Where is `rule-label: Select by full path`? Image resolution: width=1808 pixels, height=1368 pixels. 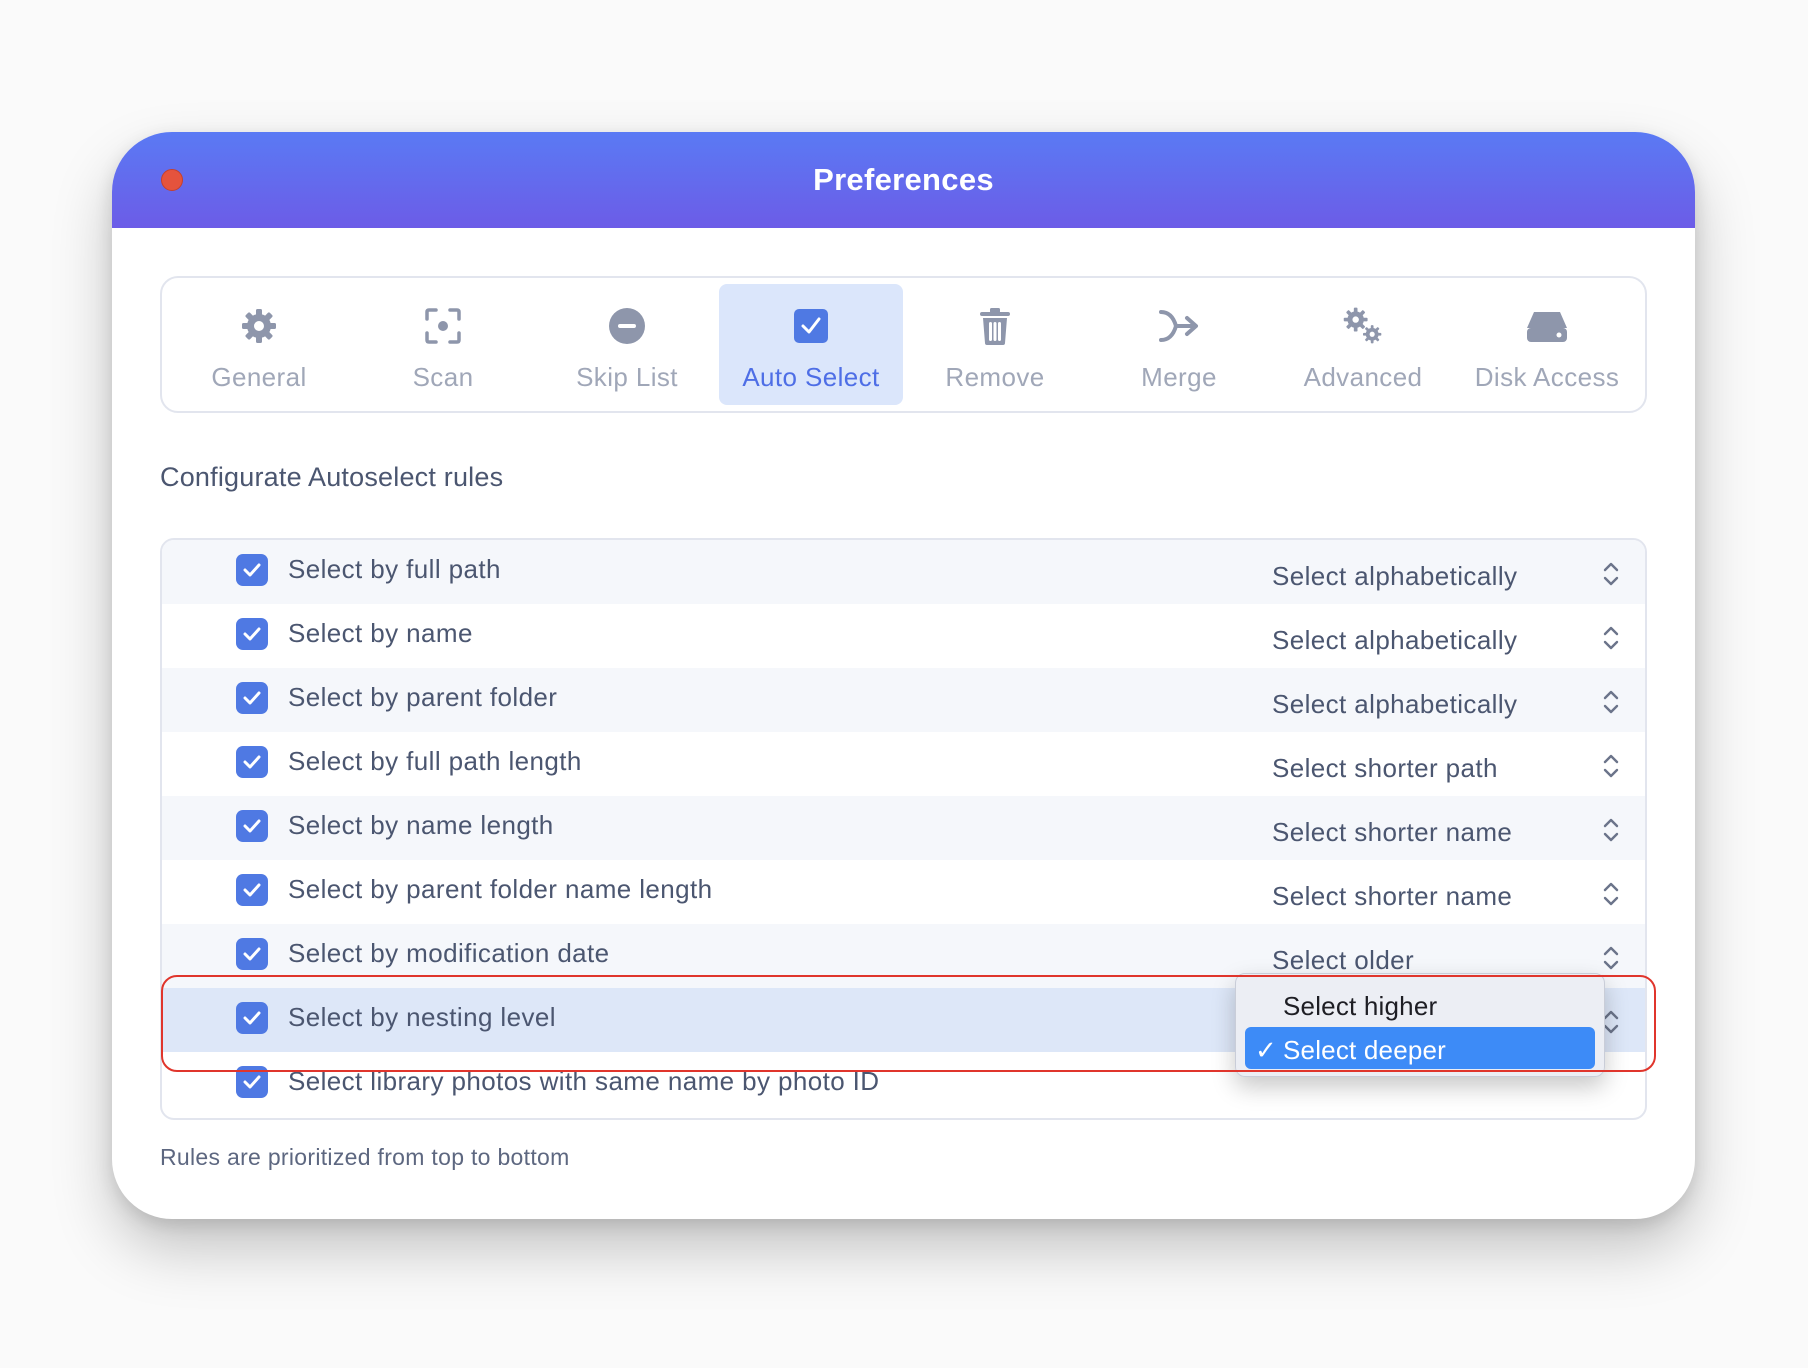
rule-label: Select by full path is located at coordinates (394, 569).